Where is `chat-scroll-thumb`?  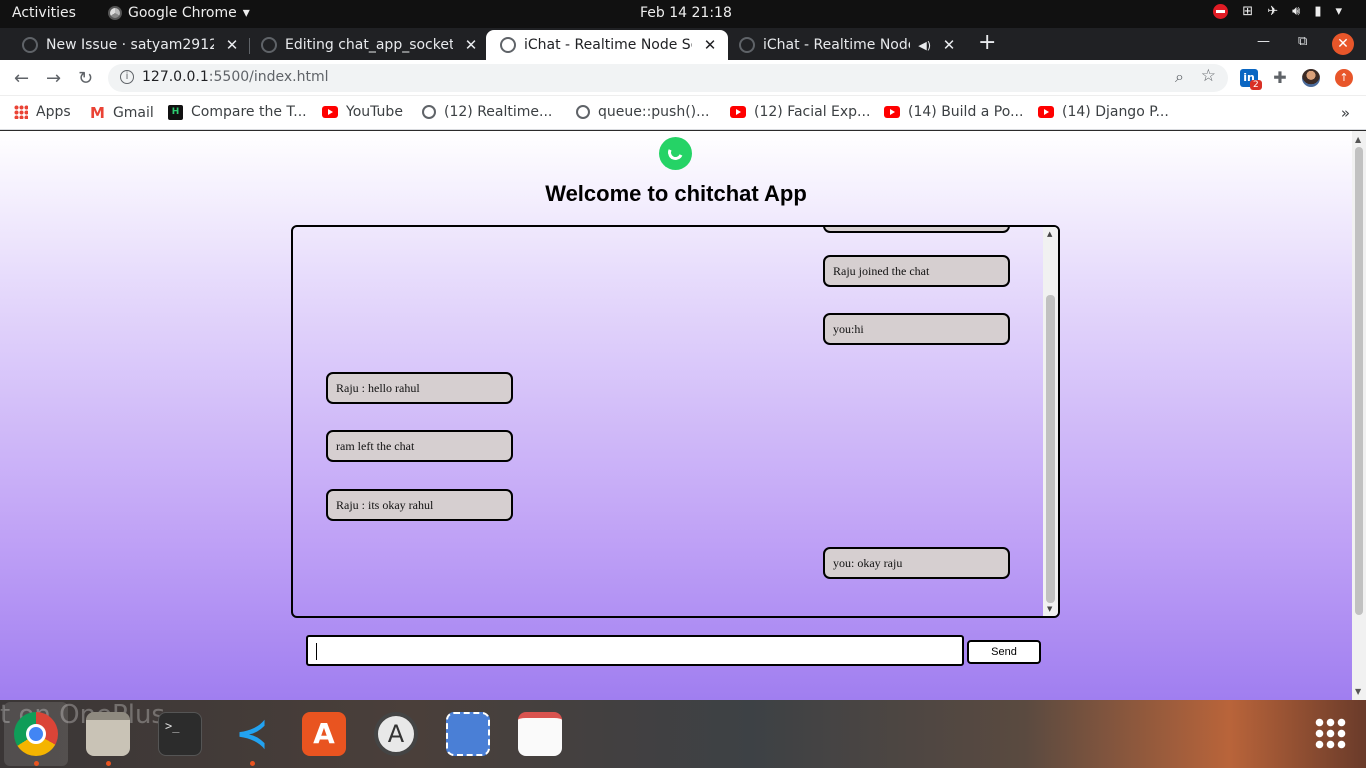
chat-scroll-thumb is located at coordinates (1050, 449).